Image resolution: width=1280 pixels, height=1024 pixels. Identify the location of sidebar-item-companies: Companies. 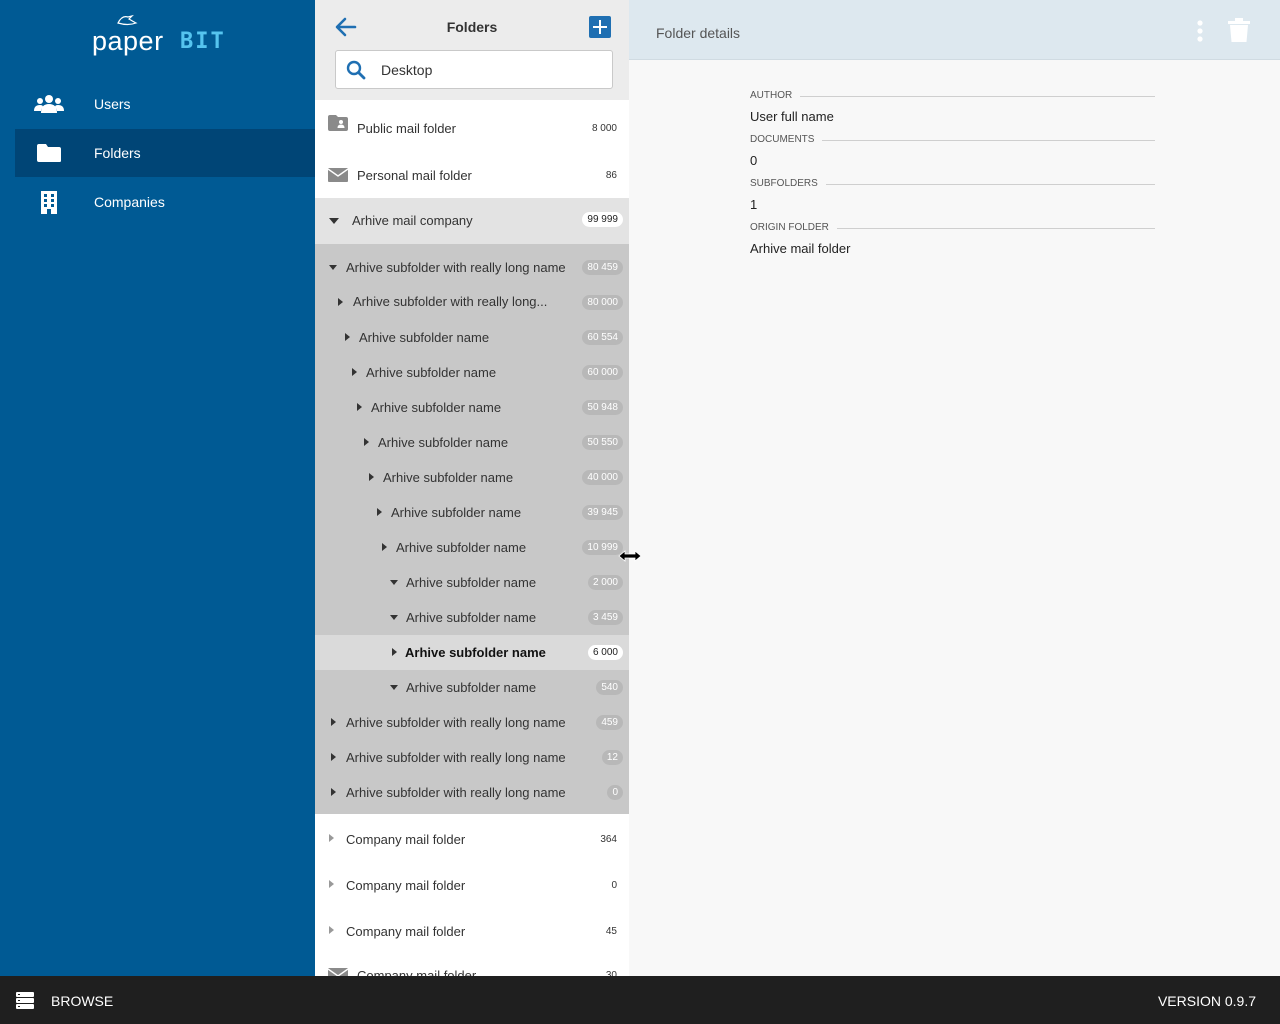
(157, 202).